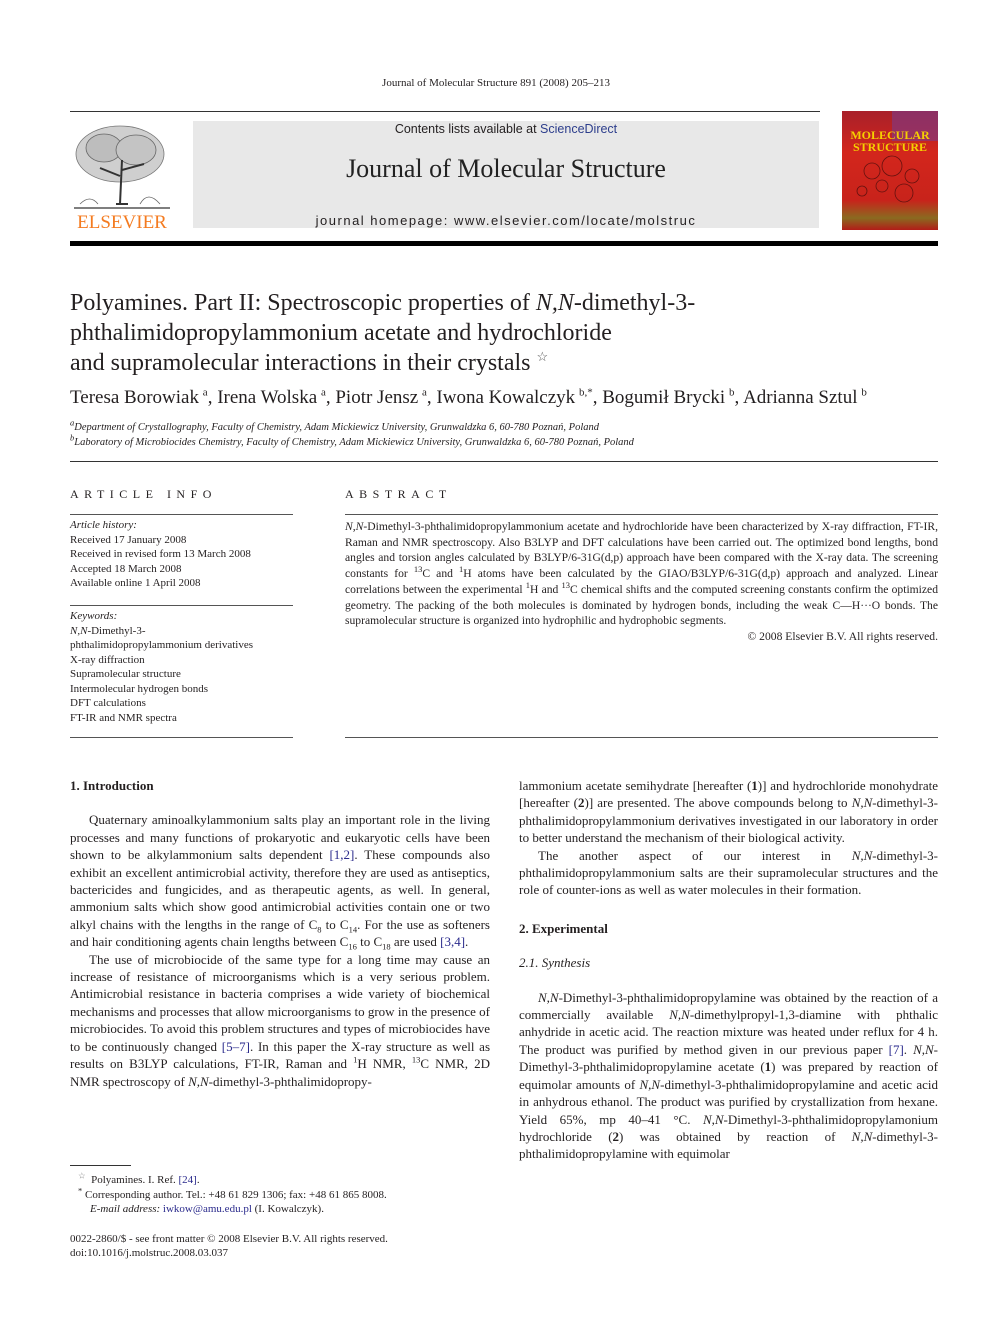 Image resolution: width=992 pixels, height=1323 pixels. What do you see at coordinates (139, 397) in the screenshot?
I see `author: Teresa Borowiak a` at bounding box center [139, 397].